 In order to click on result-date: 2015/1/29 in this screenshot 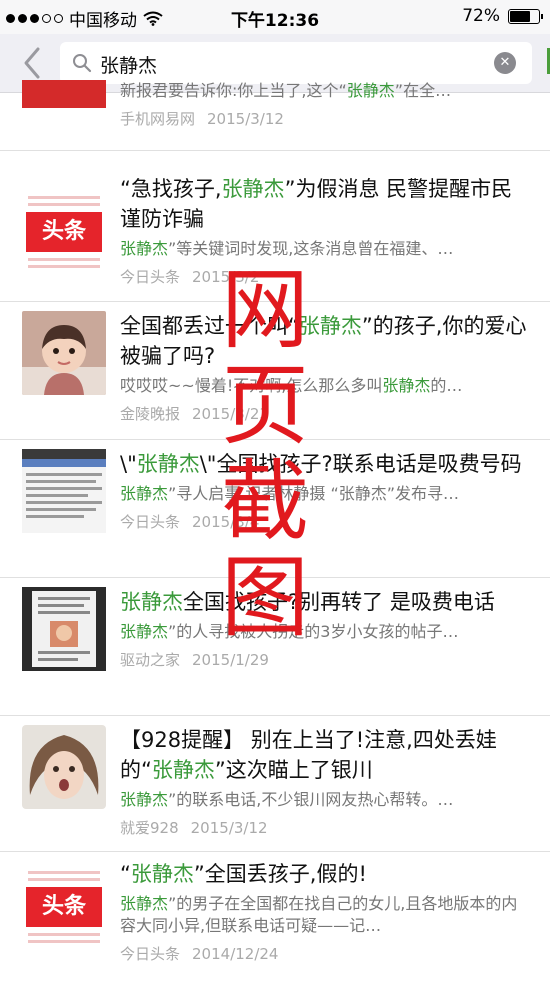, I will do `click(230, 660)`.